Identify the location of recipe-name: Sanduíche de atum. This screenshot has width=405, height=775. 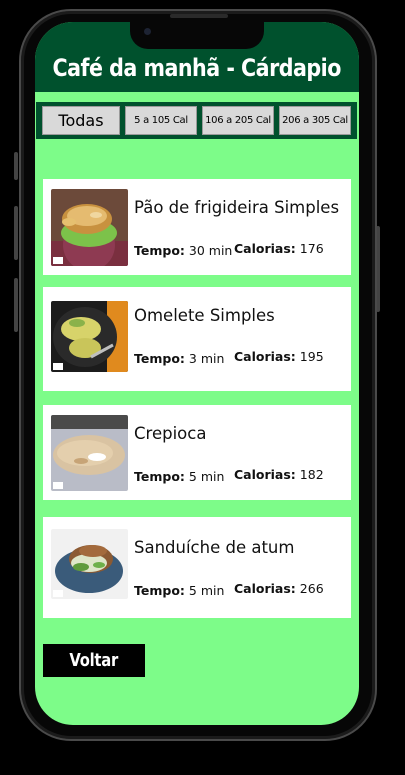
(214, 547).